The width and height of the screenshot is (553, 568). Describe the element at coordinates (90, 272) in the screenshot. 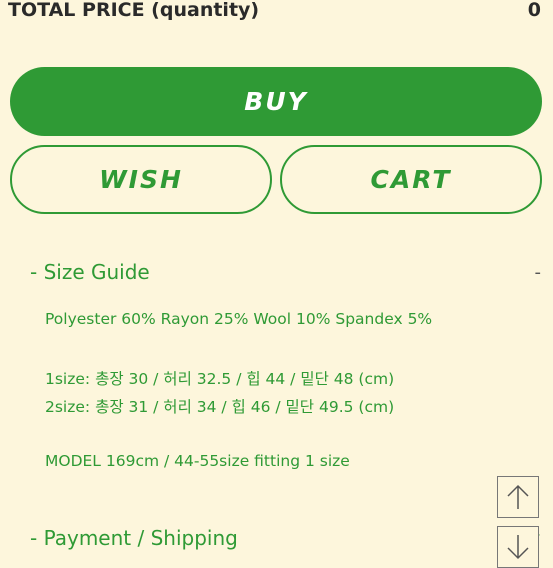

I see `size-guide-title: - Size Guide` at that location.